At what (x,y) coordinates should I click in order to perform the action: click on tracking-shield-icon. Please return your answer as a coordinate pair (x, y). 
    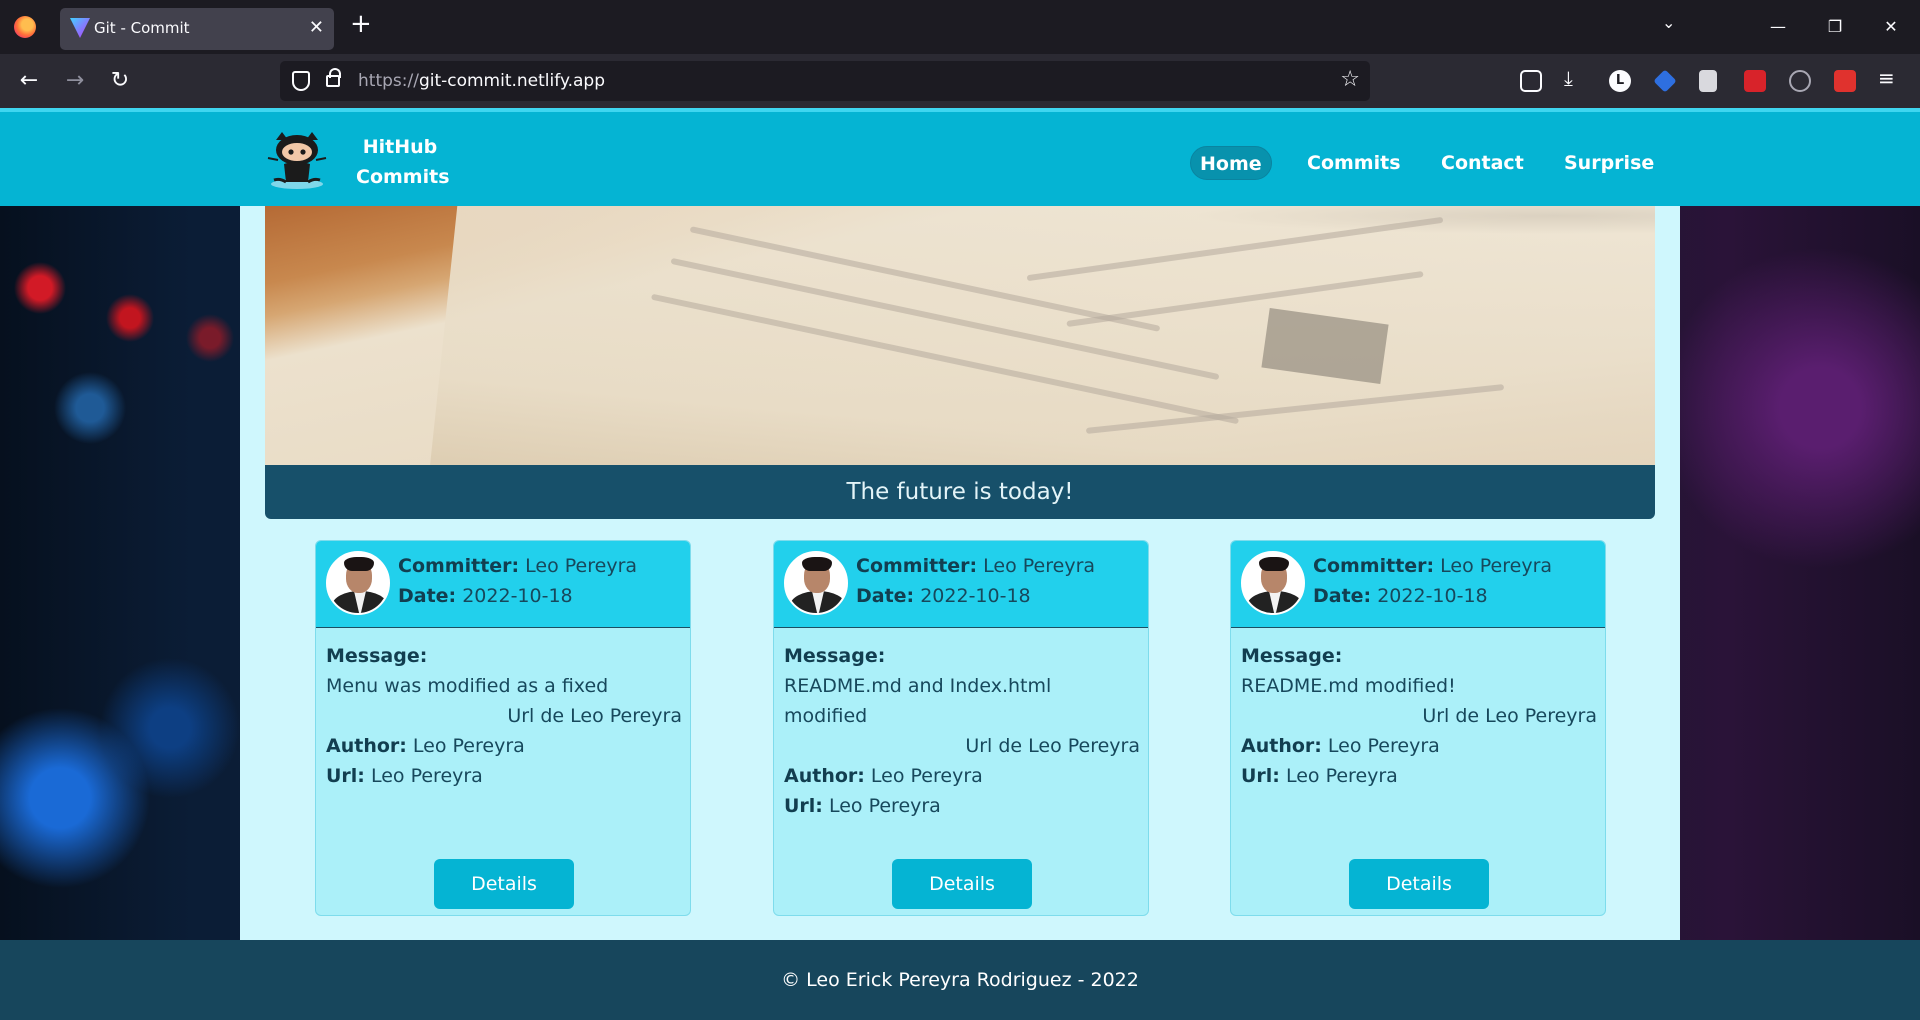
    Looking at the image, I should click on (301, 81).